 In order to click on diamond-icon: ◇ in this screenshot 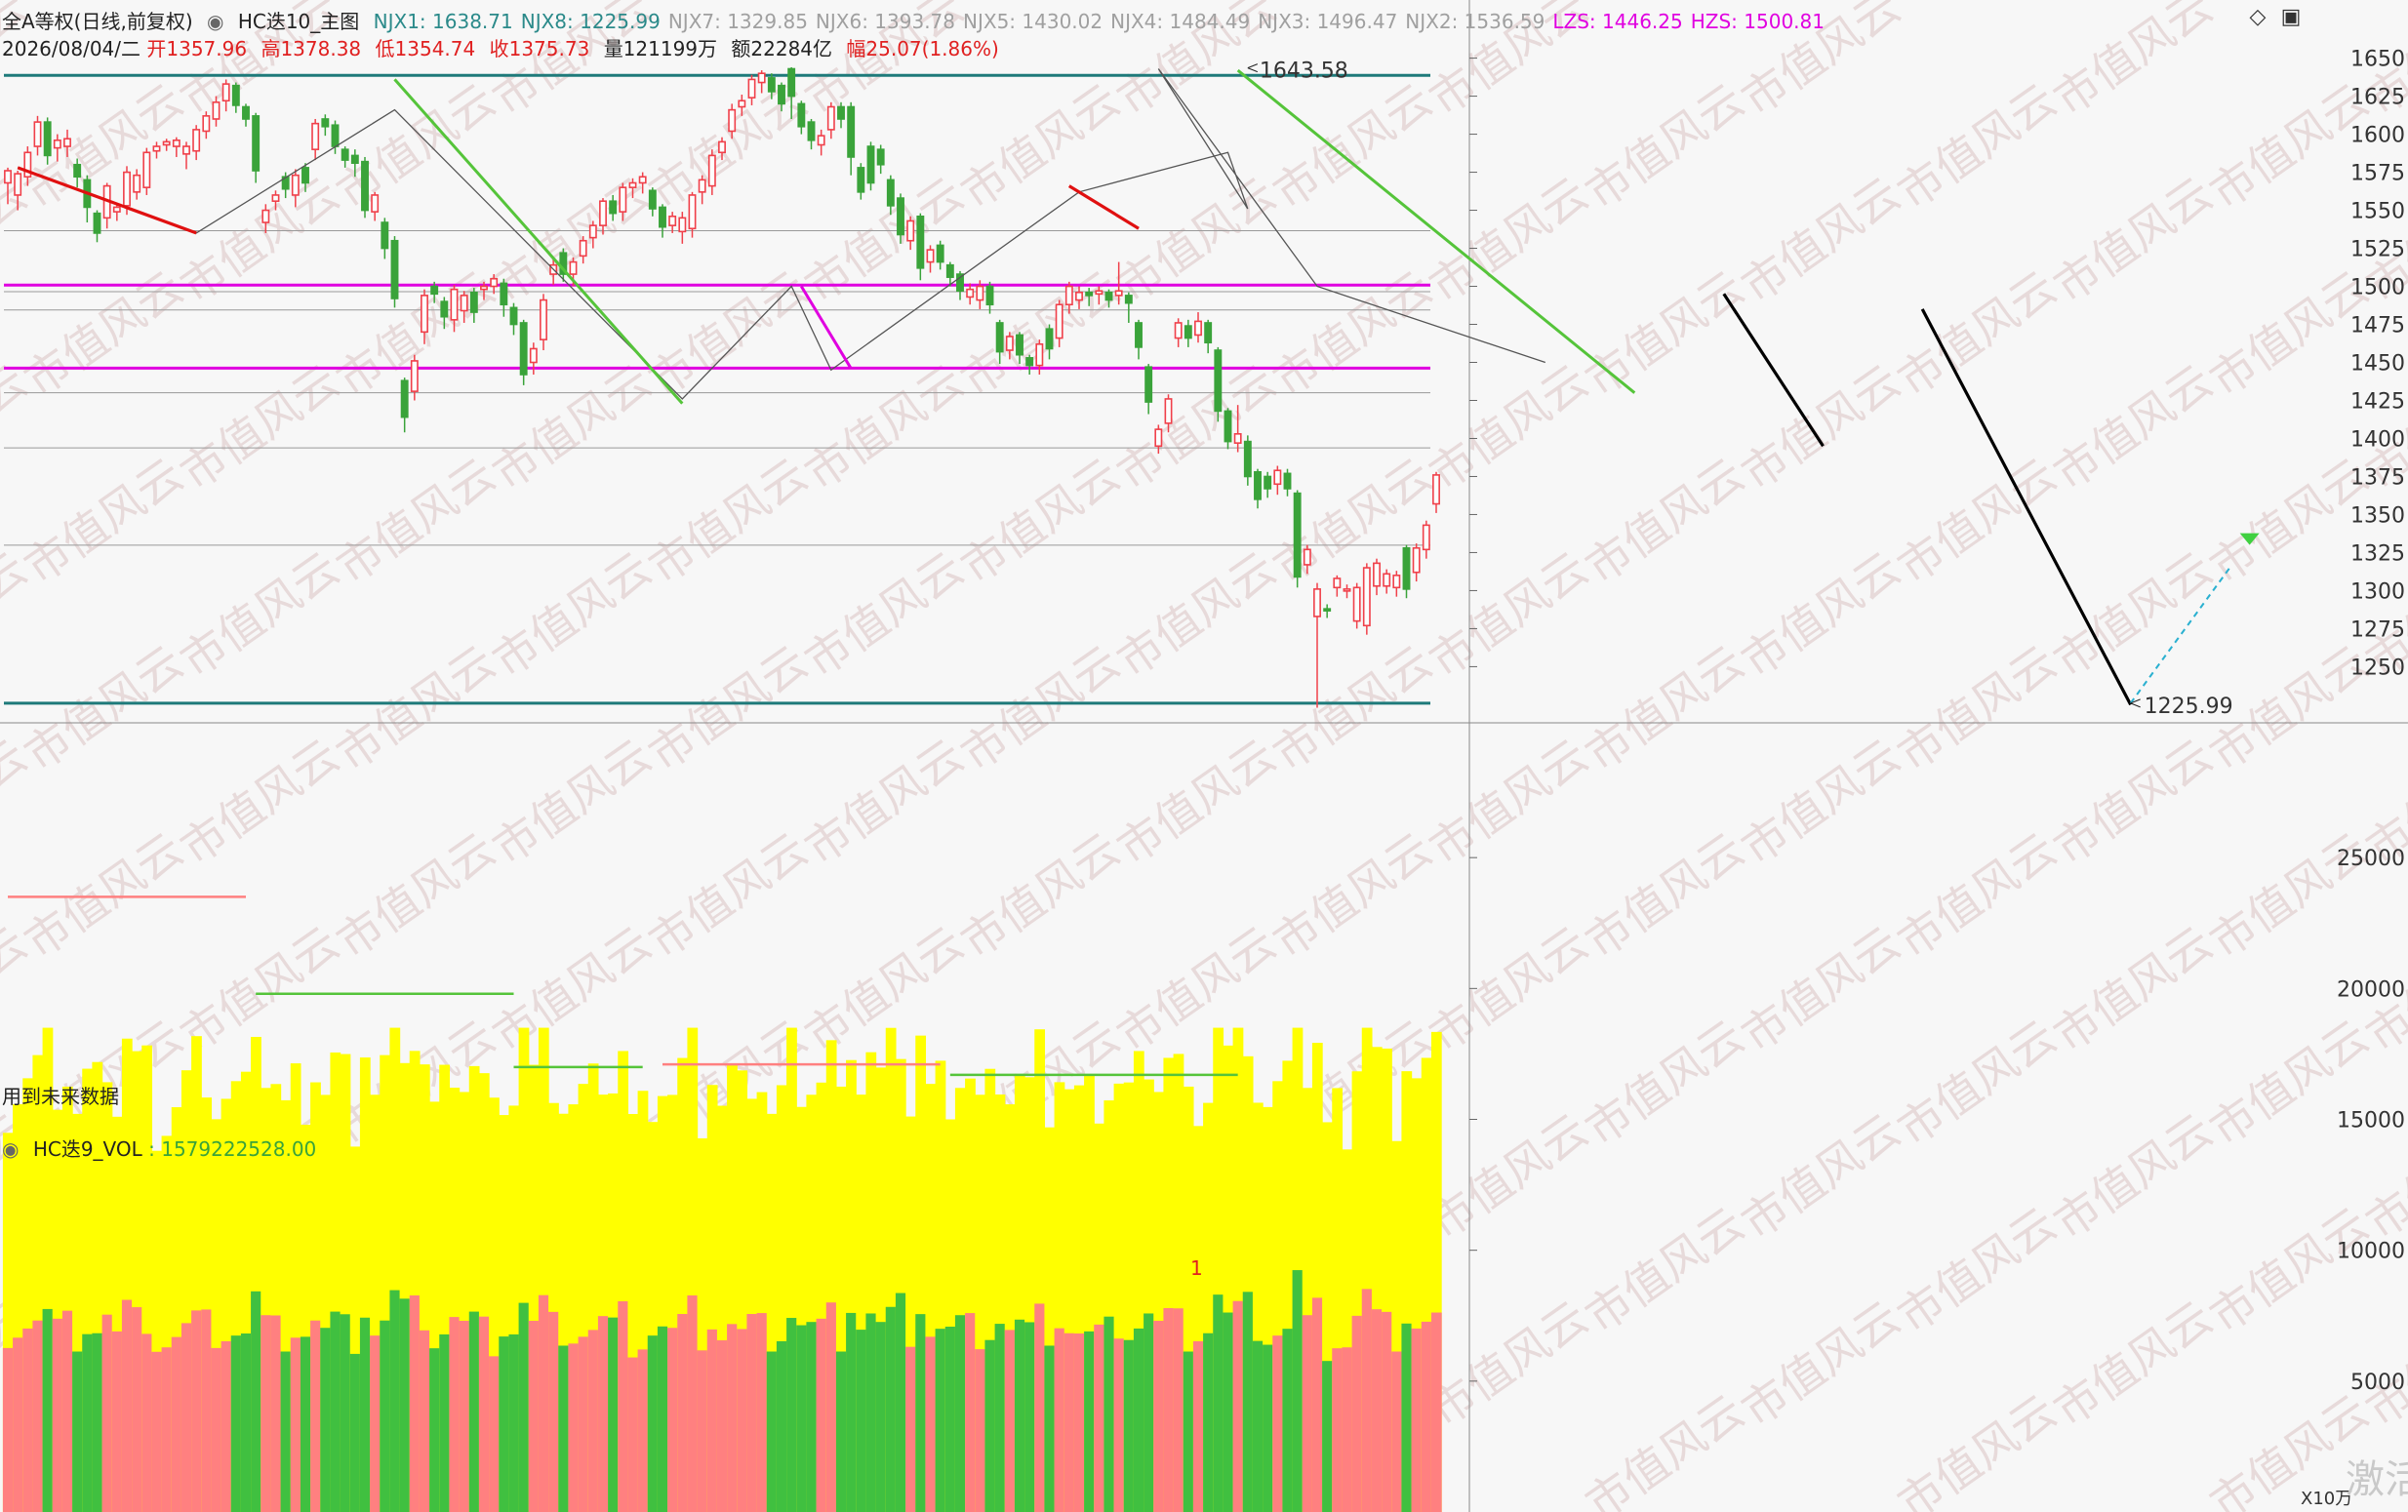, I will do `click(2258, 17)`.